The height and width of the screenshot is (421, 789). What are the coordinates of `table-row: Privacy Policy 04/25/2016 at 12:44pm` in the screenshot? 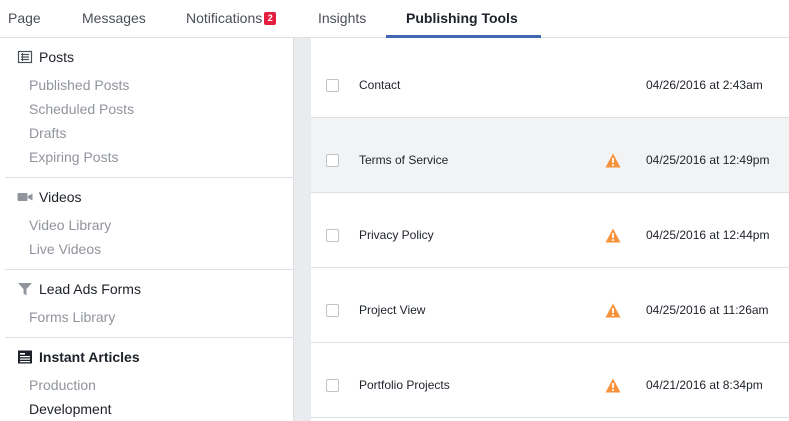 It's located at (550, 230).